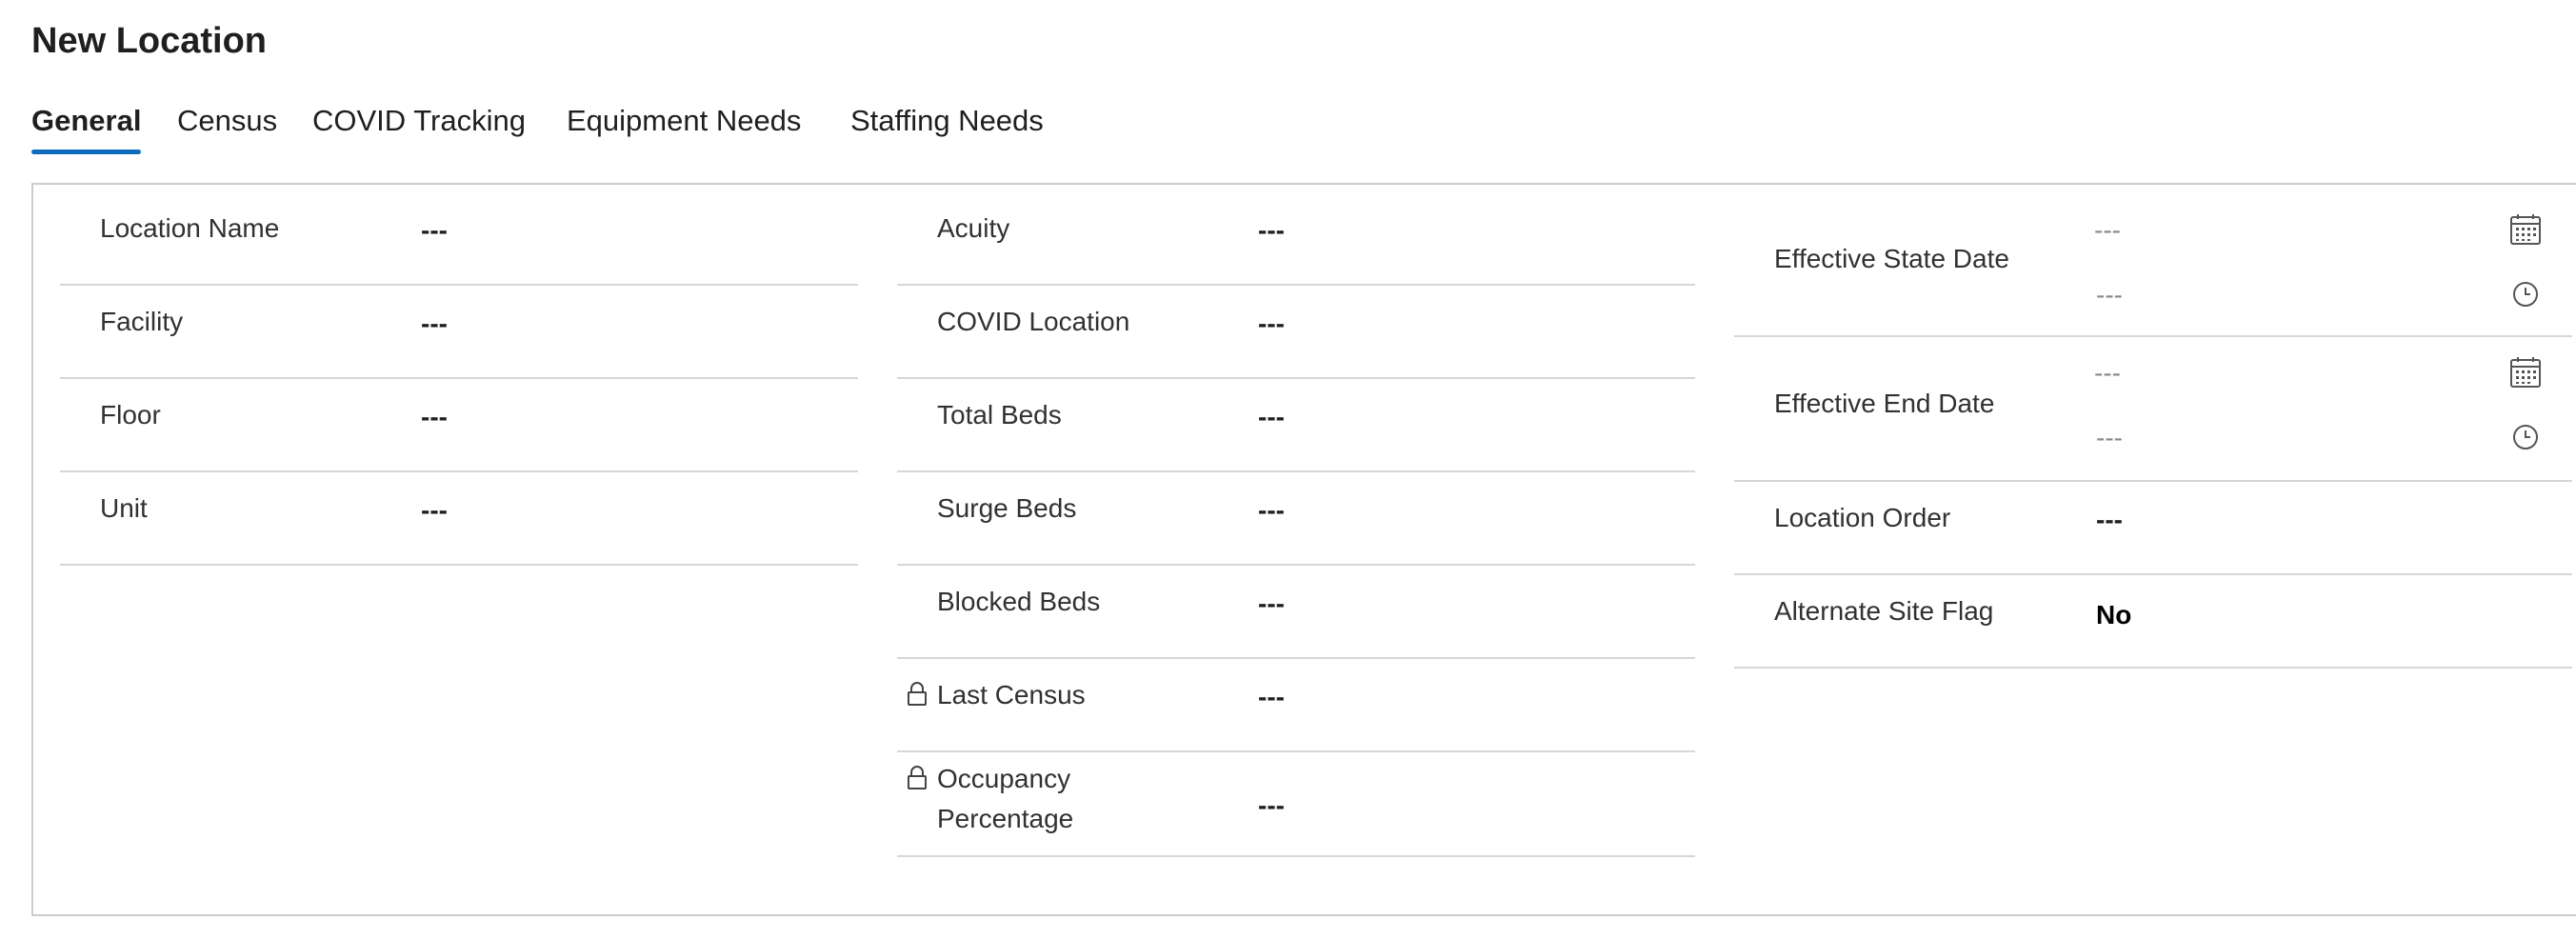 This screenshot has height=939, width=2576. I want to click on field-last-census: Last Census ---, so click(1296, 705).